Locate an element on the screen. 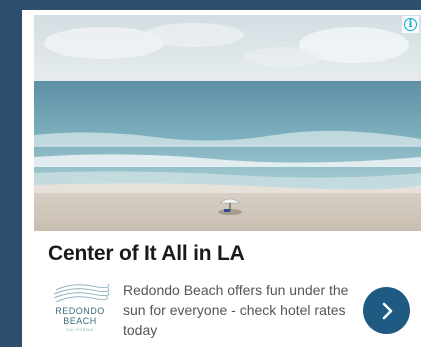 This screenshot has height=347, width=421. chevron-right-icon is located at coordinates (387, 310).